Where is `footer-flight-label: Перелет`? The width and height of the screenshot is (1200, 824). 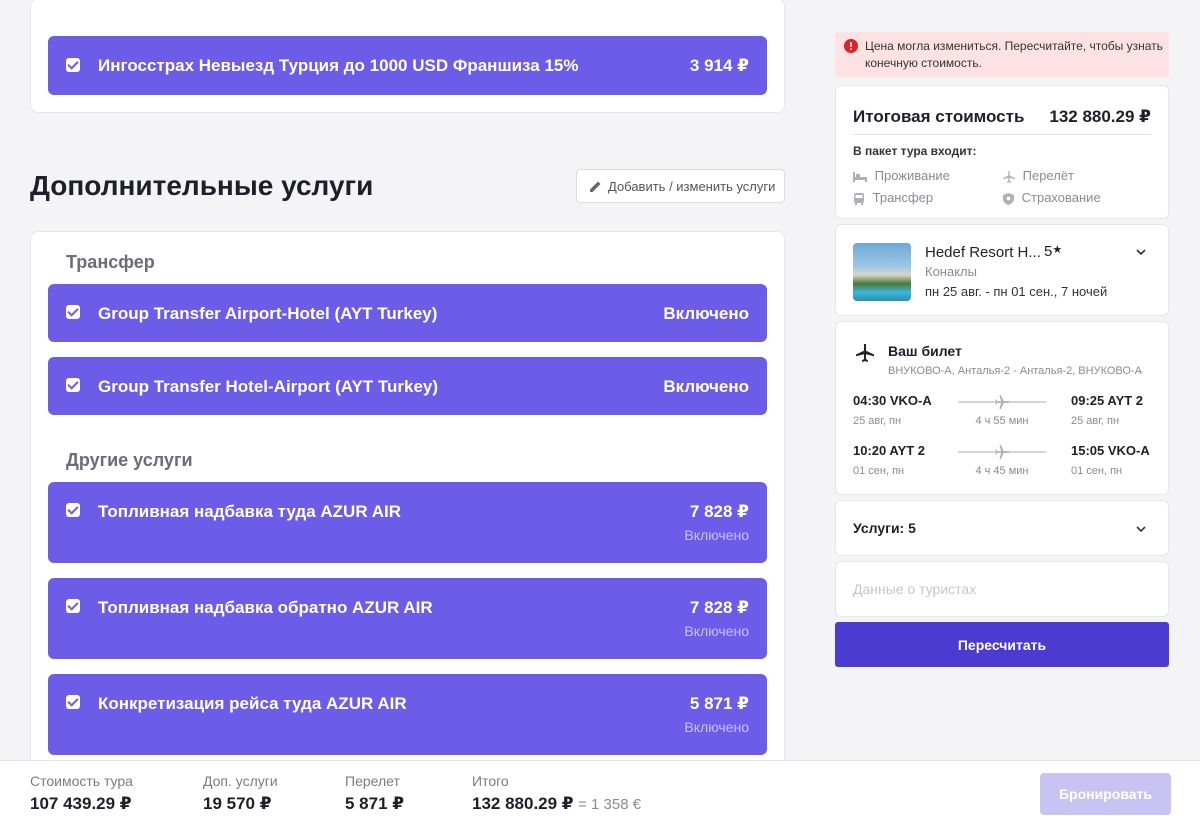
footer-flight-label: Перелет is located at coordinates (372, 781).